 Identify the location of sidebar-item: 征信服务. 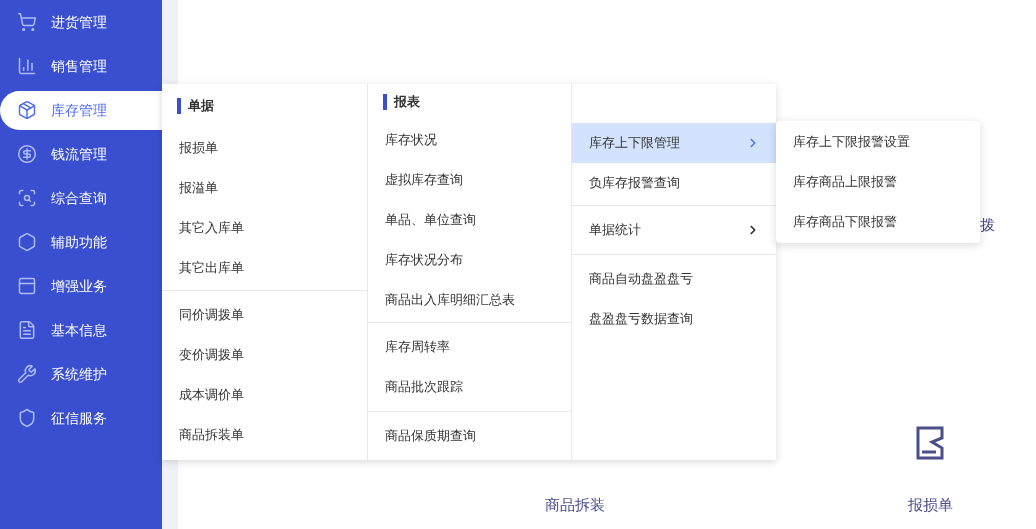
(81, 418).